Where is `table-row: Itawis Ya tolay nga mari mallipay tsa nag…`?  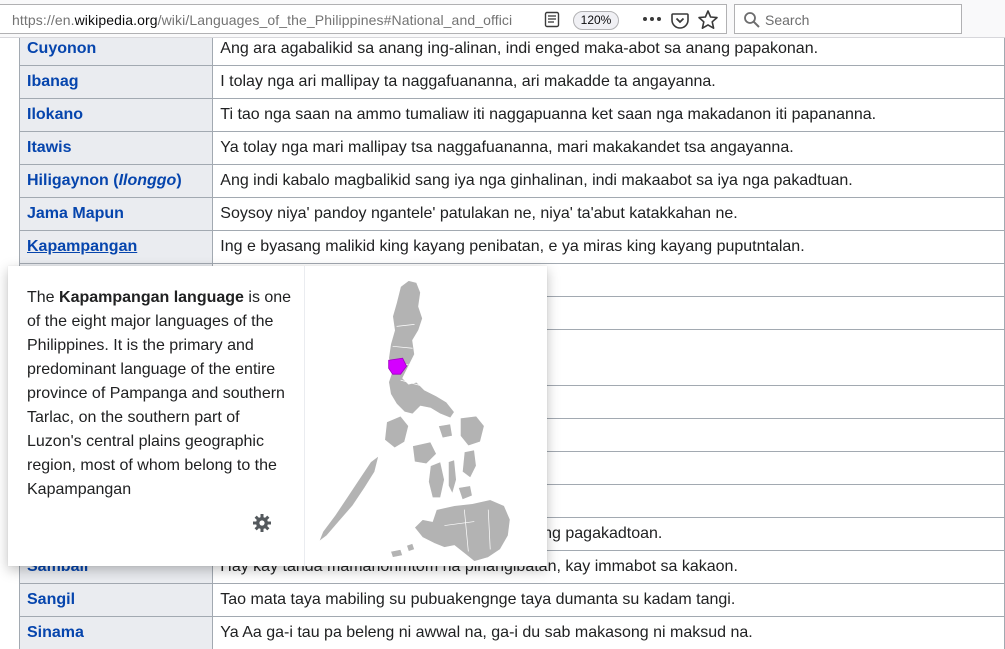 table-row: Itawis Ya tolay nga mari mallipay tsa nag… is located at coordinates (511, 148).